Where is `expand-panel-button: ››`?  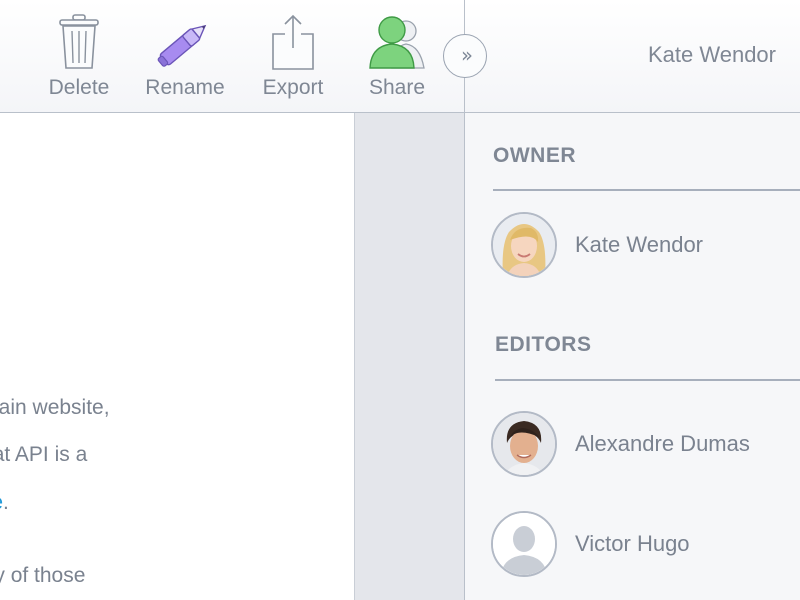 expand-panel-button: ›› is located at coordinates (465, 56).